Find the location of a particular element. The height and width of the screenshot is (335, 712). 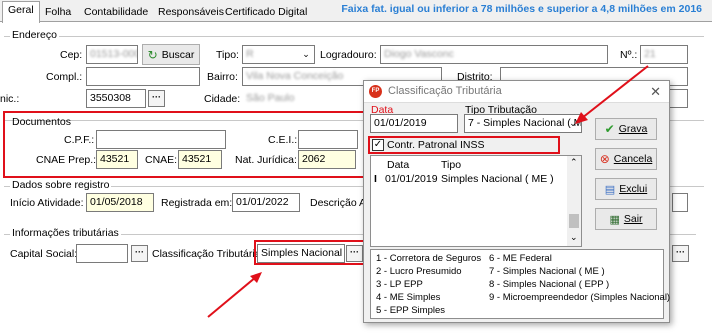

dialog-title: Classificação Tributária is located at coordinates (445, 91).